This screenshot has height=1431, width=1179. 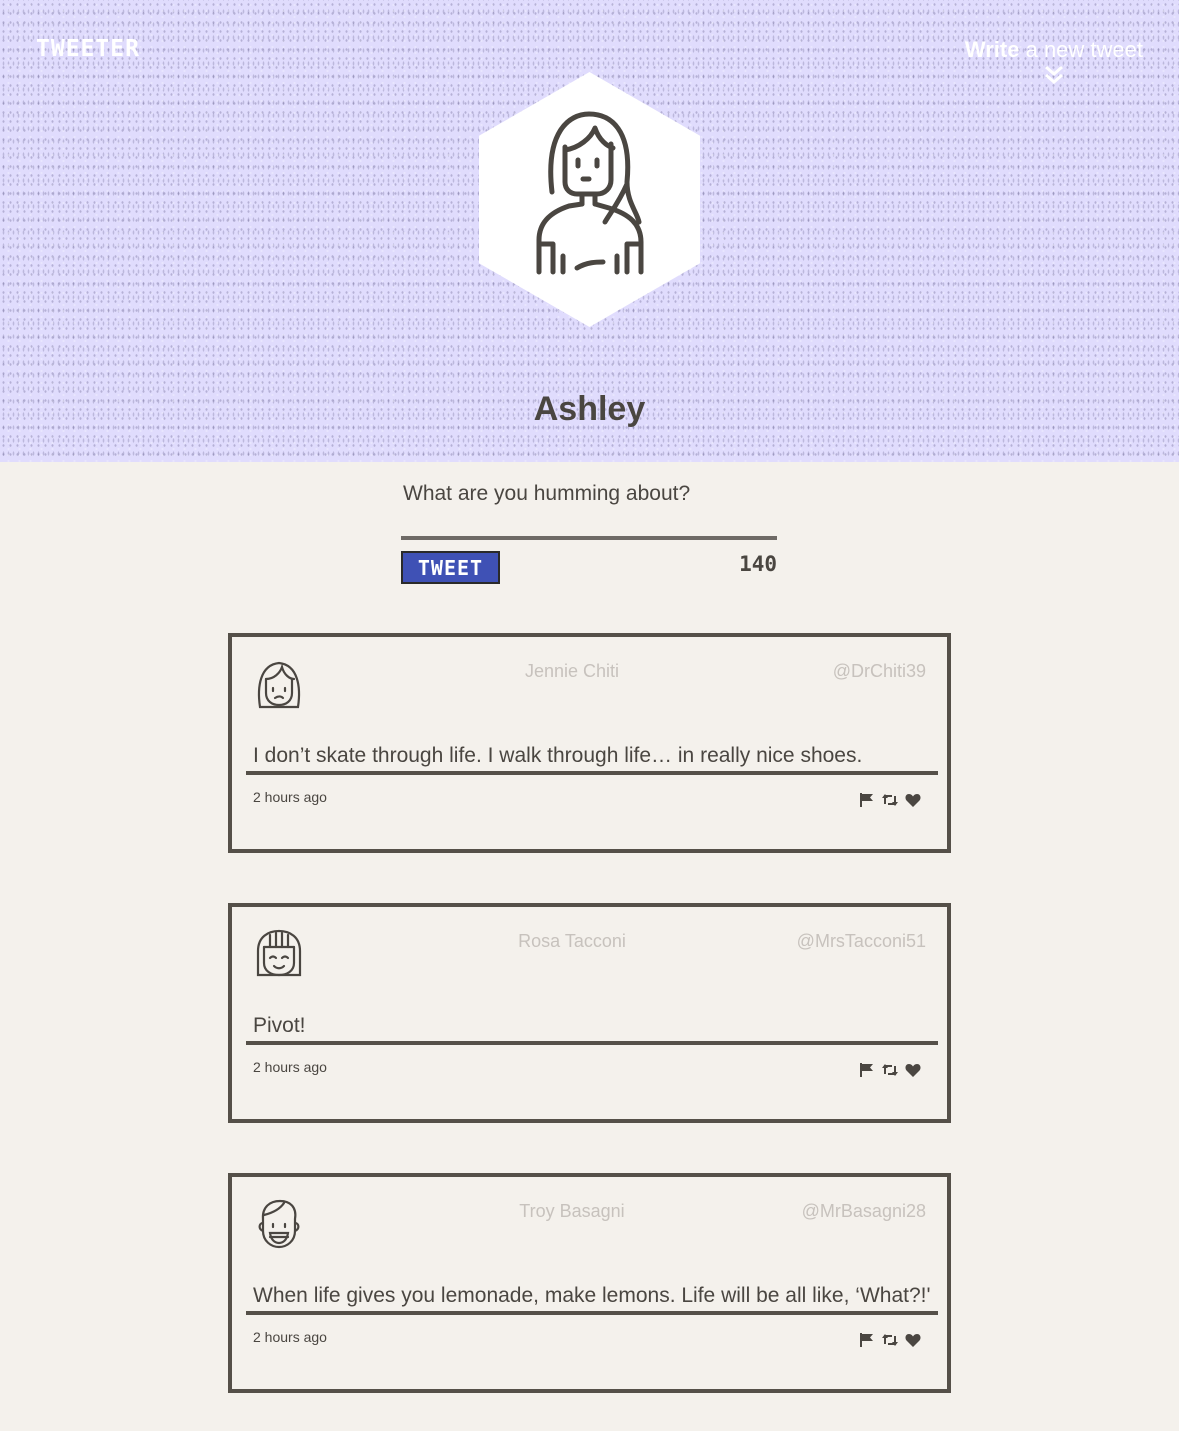 What do you see at coordinates (589, 409) in the screenshot?
I see `profile-name: Ashley` at bounding box center [589, 409].